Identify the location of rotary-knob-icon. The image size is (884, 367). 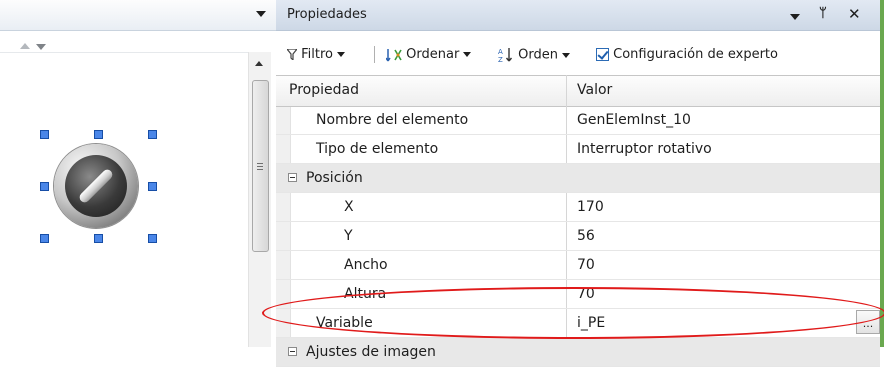
(96, 186).